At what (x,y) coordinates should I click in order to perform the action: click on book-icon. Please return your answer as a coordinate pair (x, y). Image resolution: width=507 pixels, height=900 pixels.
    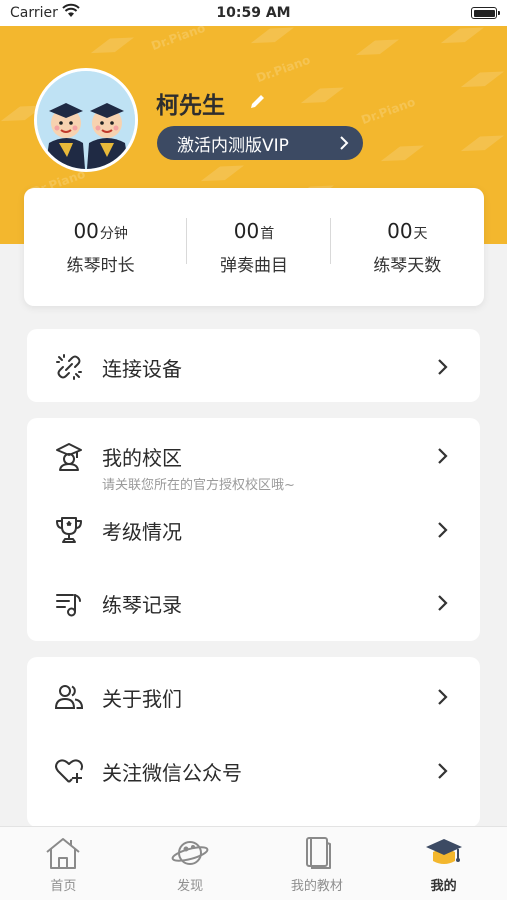
    Looking at the image, I should click on (318, 853).